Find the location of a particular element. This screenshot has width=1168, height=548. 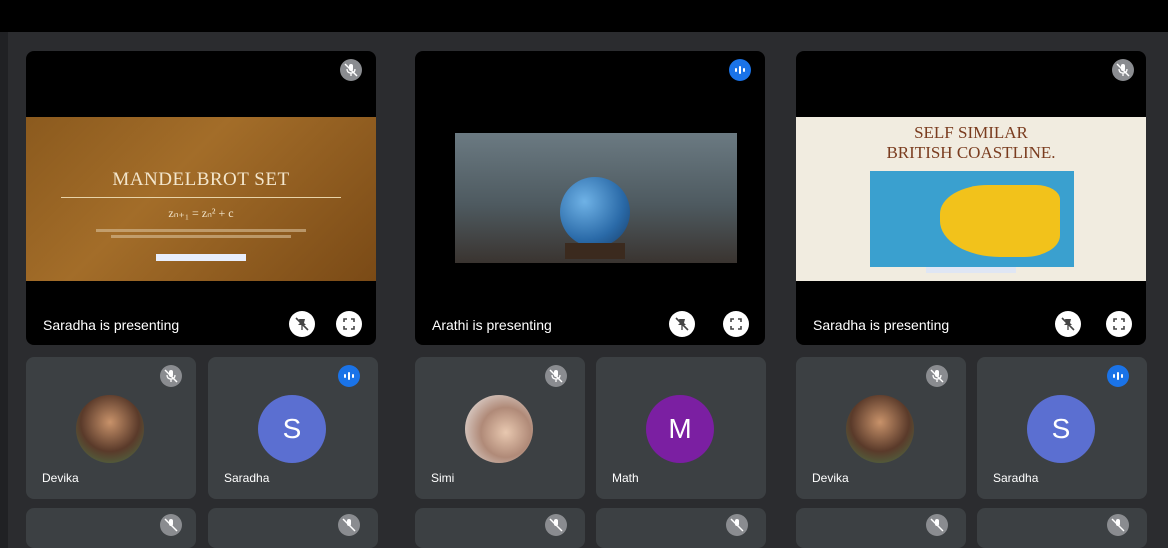

presenter-caption: Arathi is presenting is located at coordinates (492, 325).